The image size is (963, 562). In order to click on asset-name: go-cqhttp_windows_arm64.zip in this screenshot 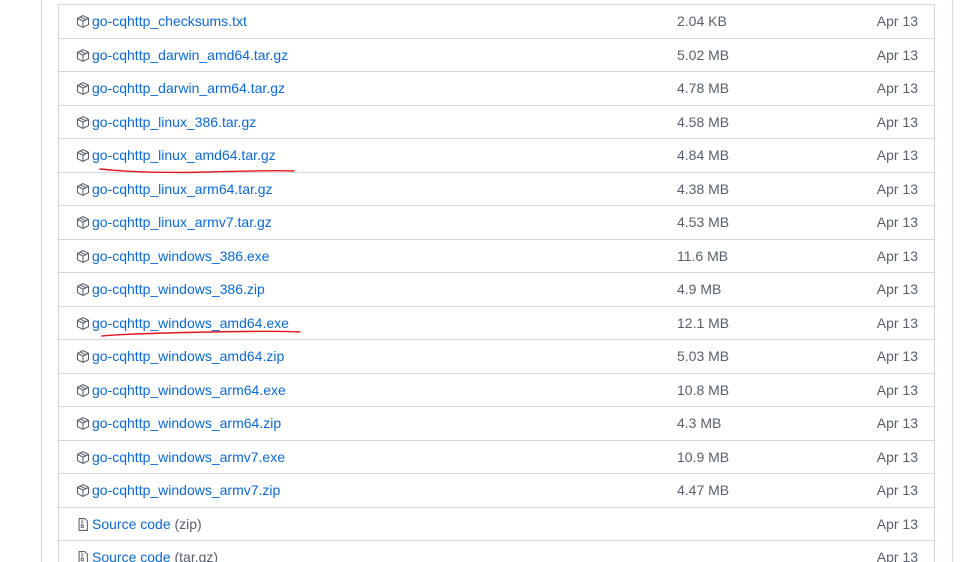, I will do `click(187, 423)`.